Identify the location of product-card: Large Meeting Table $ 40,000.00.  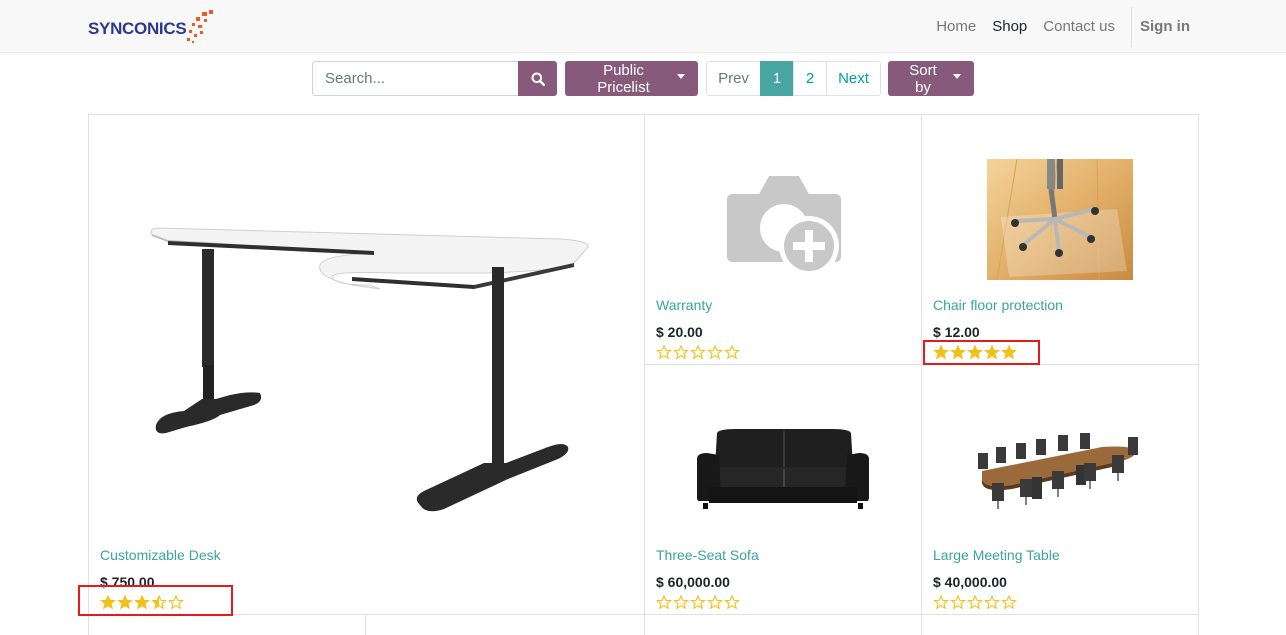
(1060, 490).